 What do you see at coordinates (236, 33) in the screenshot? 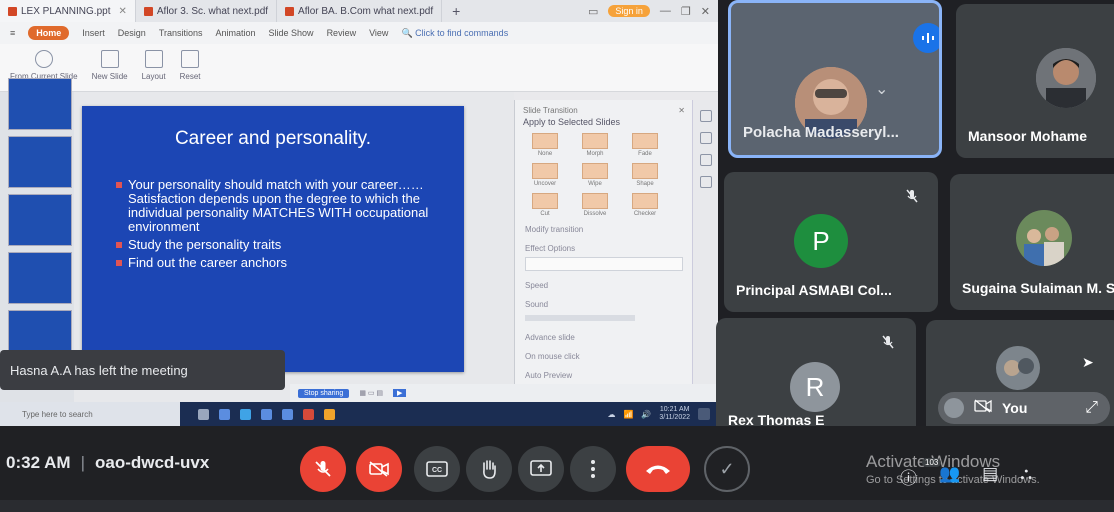
I see `ribbon-tab-animation: Animation` at bounding box center [236, 33].